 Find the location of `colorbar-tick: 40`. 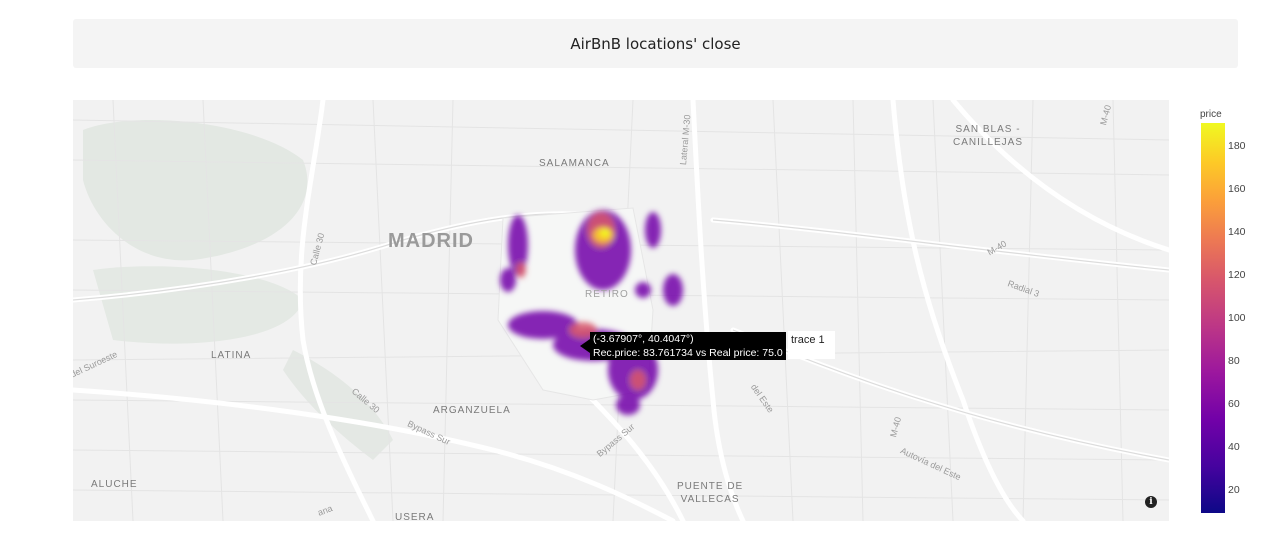

colorbar-tick: 40 is located at coordinates (1234, 447).